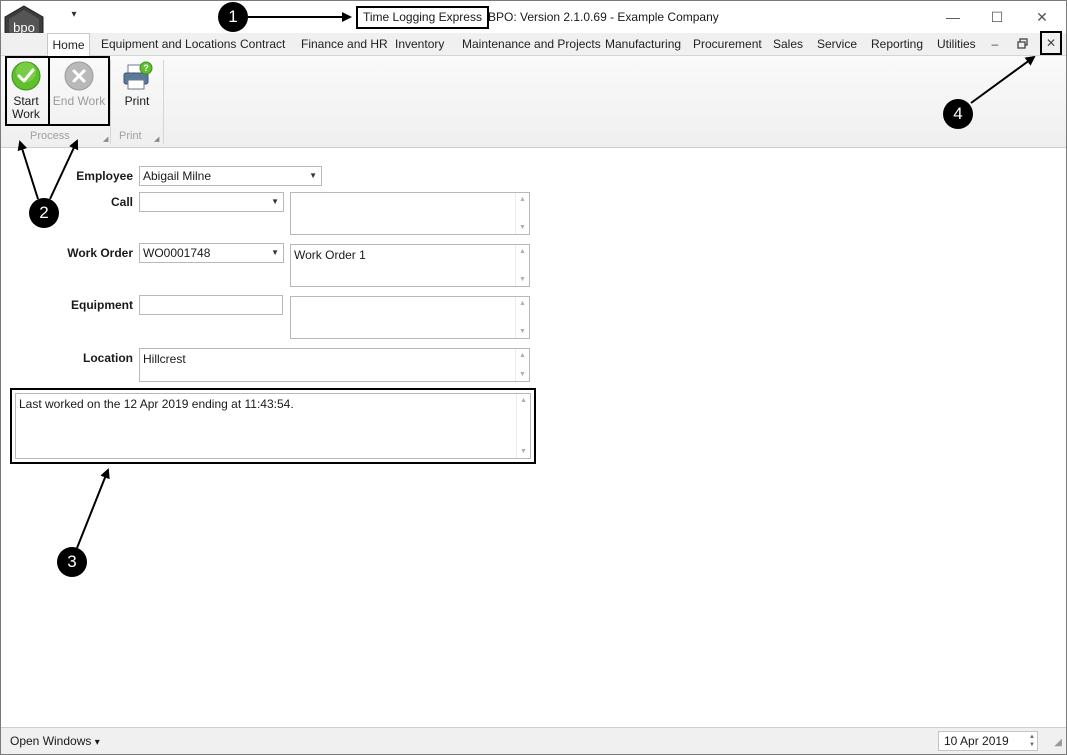 This screenshot has height=755, width=1067. I want to click on group-label-process: Process, so click(50, 136).